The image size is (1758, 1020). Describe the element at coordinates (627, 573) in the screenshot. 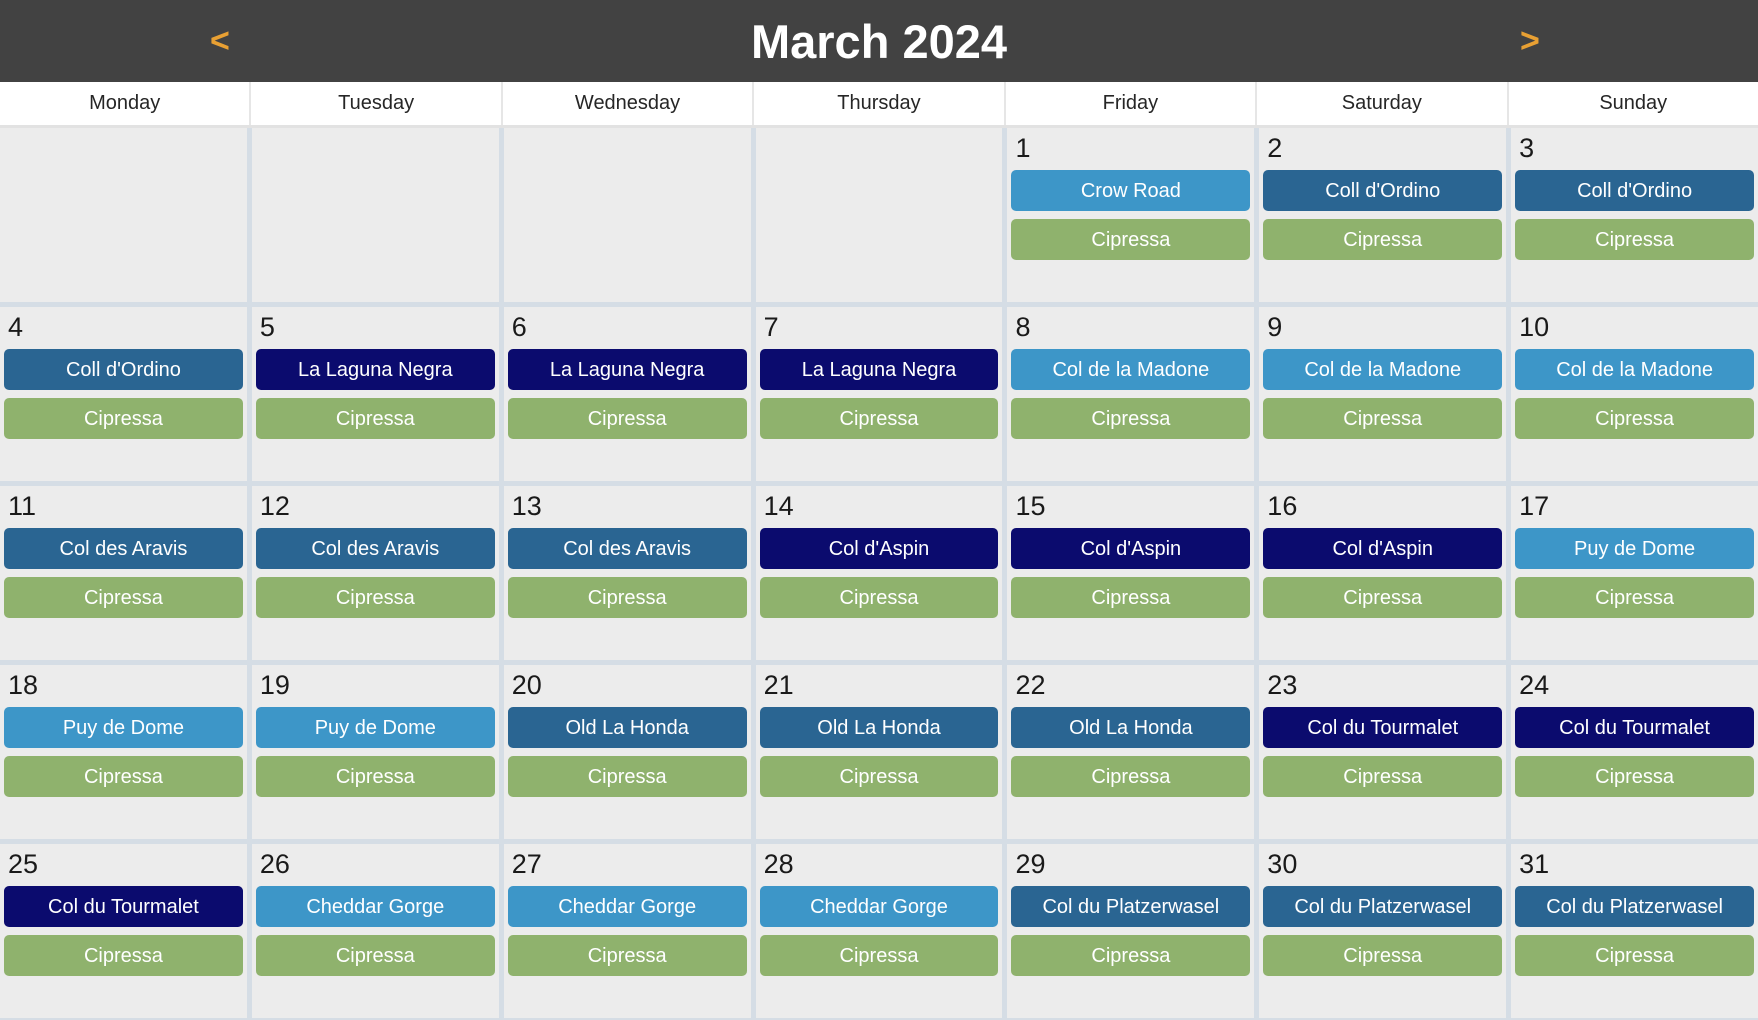

I see `day-cell: 13 Col des Aravis Cipressa` at that location.